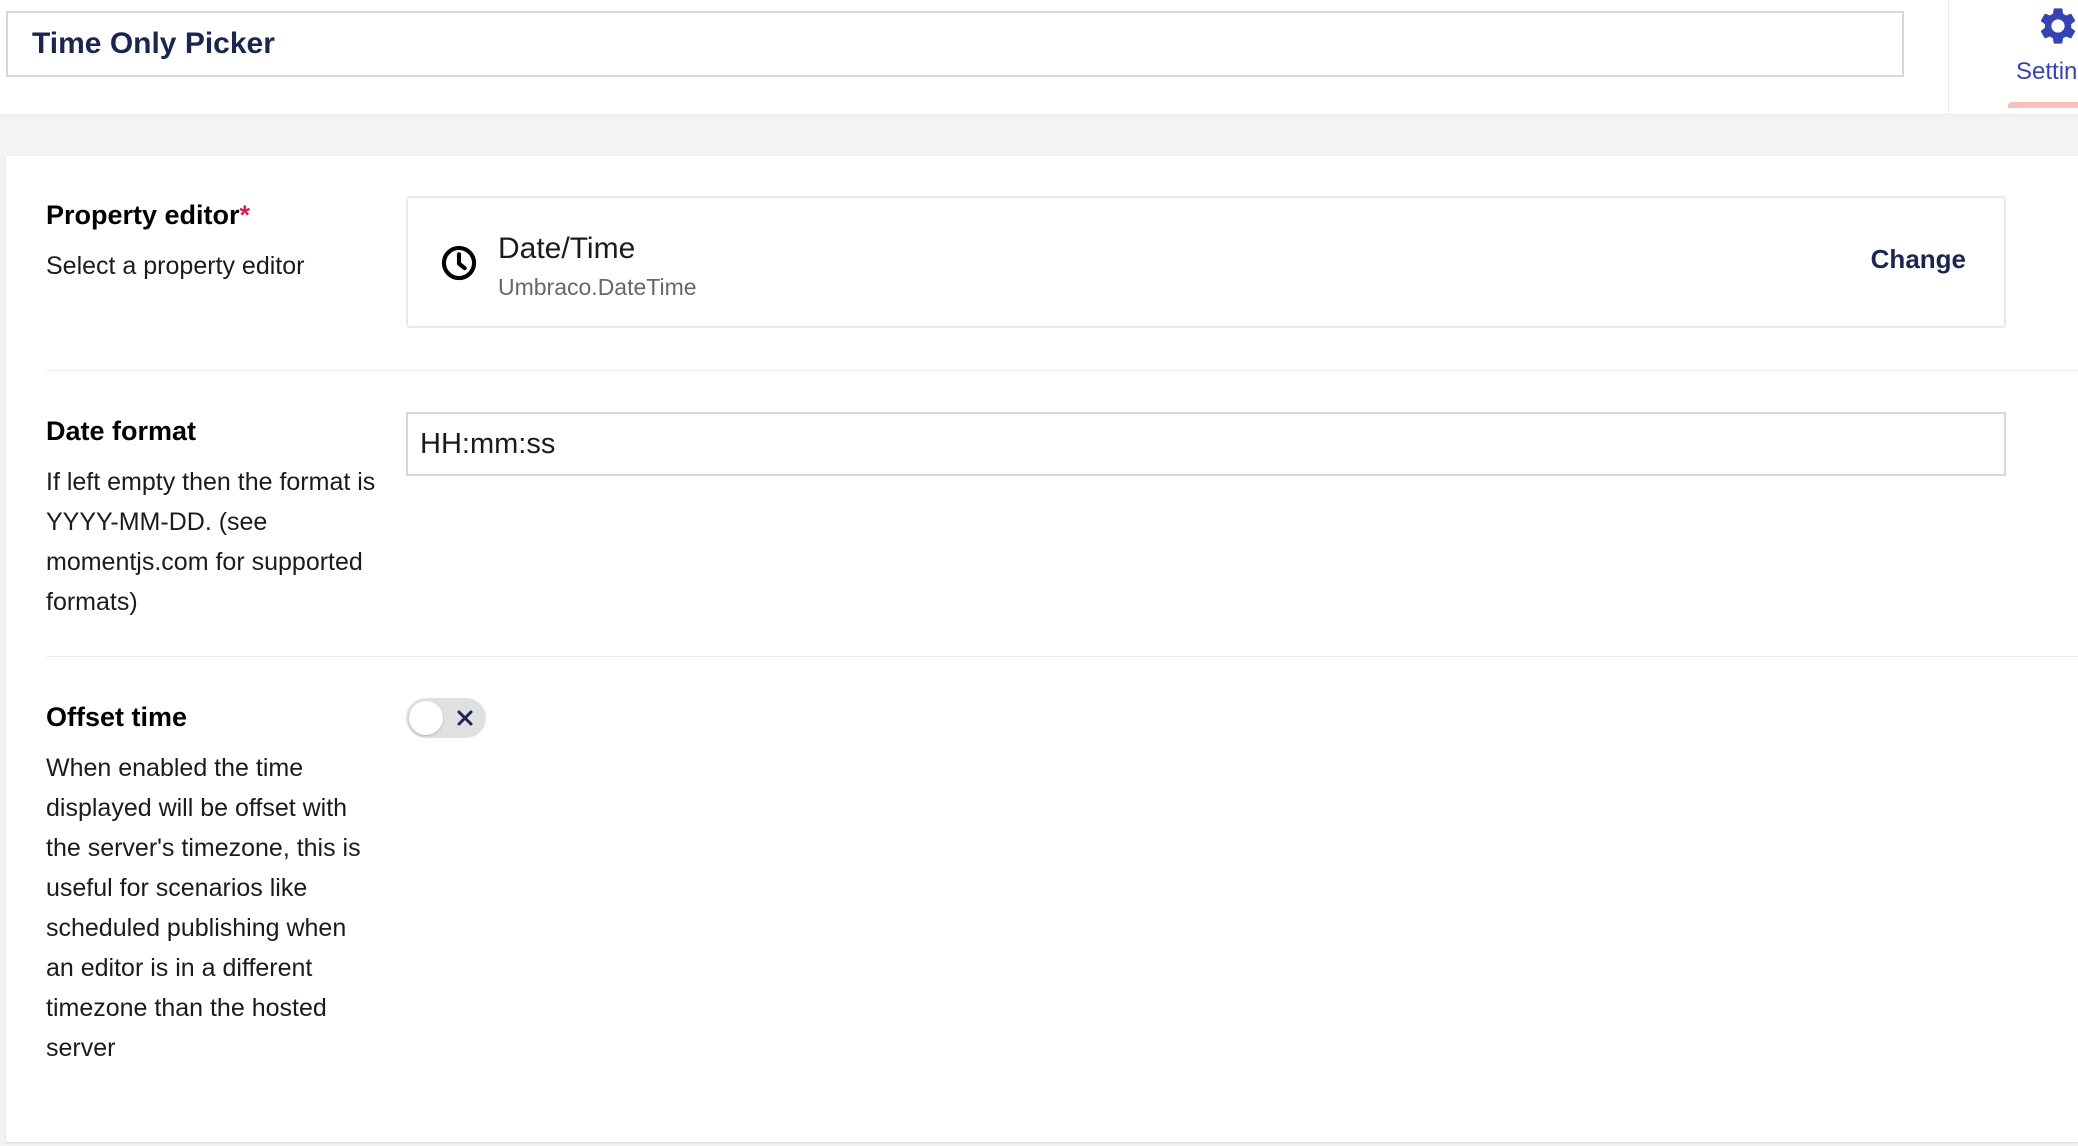  Describe the element at coordinates (446, 718) in the screenshot. I see `offset-time-toggle` at that location.